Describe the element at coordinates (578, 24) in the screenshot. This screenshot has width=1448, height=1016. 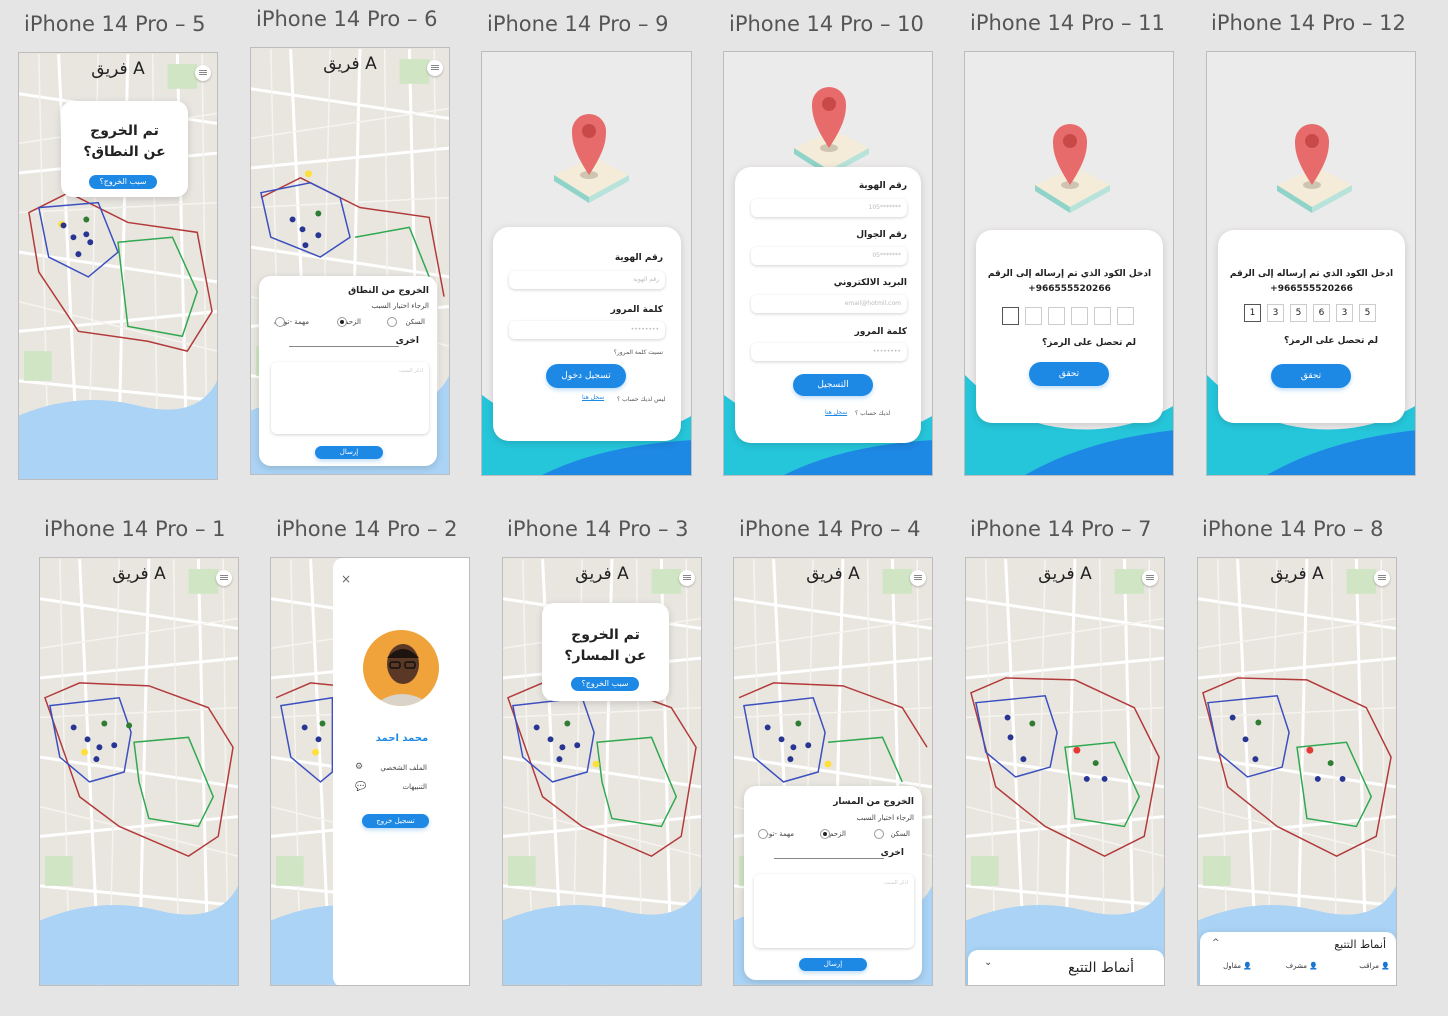
I see `frame-title: iPhone 14 Pro – 9` at that location.